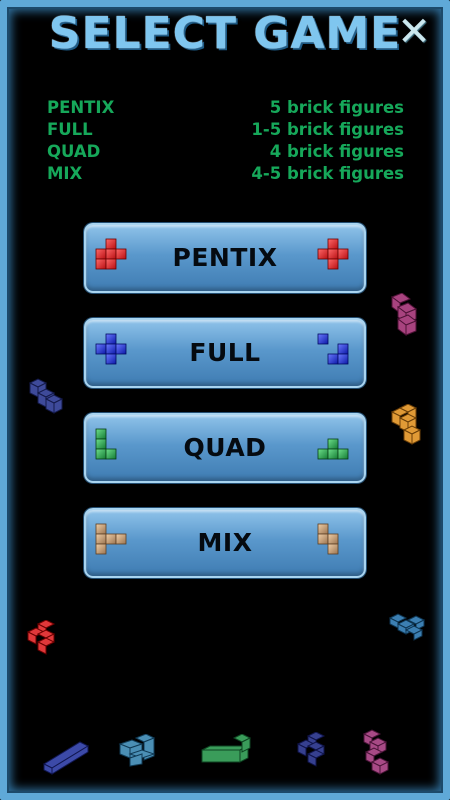  Describe the element at coordinates (327, 173) in the screenshot. I see `description-info: 4-5 brick figures` at that location.